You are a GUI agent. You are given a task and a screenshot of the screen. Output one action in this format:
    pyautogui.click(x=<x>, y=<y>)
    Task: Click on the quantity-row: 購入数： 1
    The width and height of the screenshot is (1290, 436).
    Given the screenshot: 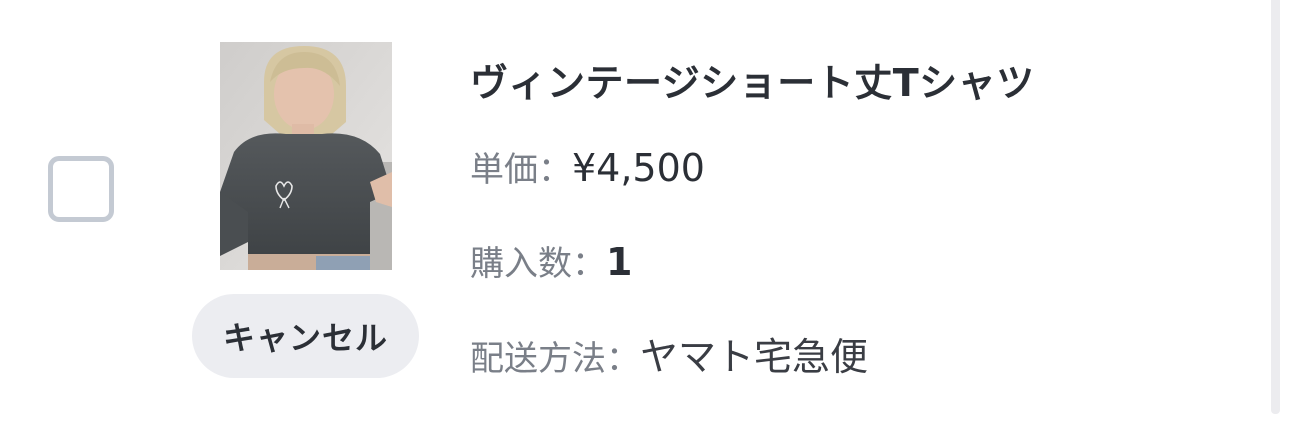 What is the action you would take?
    pyautogui.click(x=551, y=260)
    